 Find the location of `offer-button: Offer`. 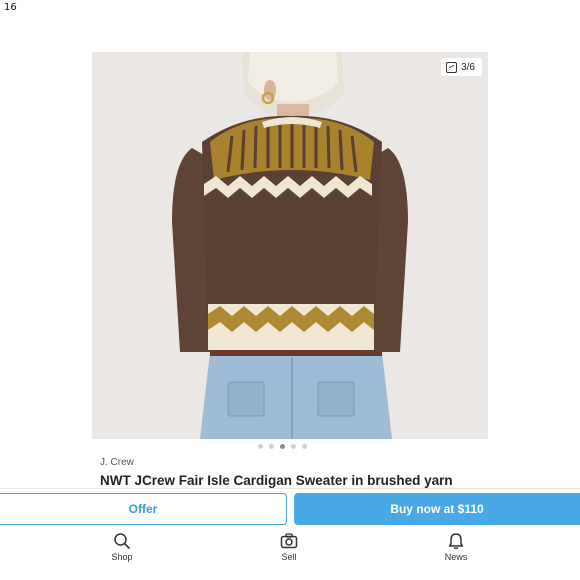

offer-button: Offer is located at coordinates (143, 509).